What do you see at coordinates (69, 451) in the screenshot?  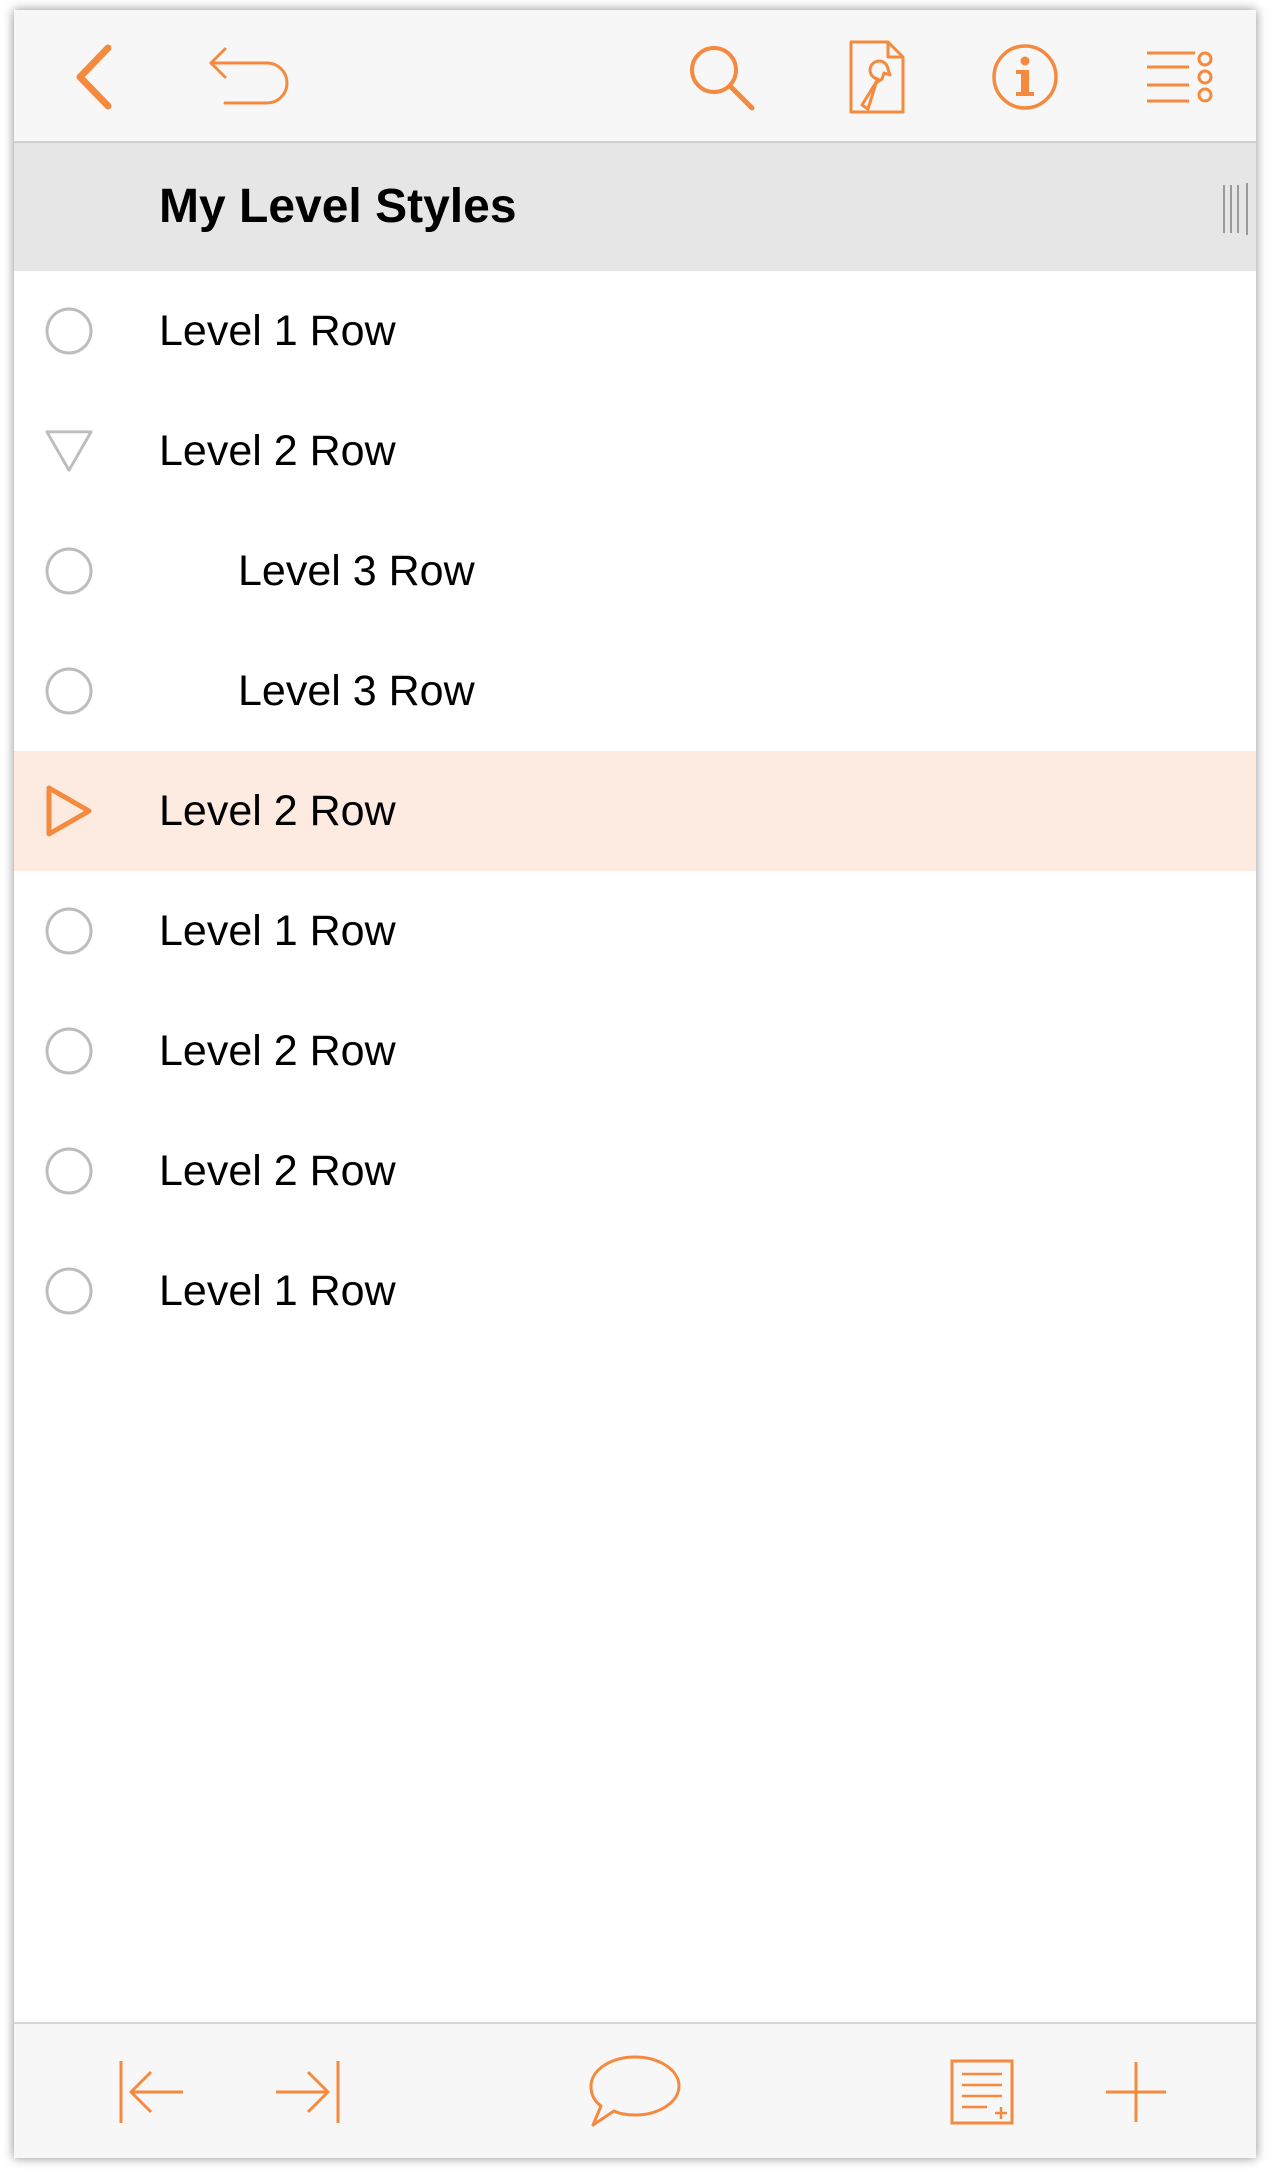 I see `expanded-triangle-icon` at bounding box center [69, 451].